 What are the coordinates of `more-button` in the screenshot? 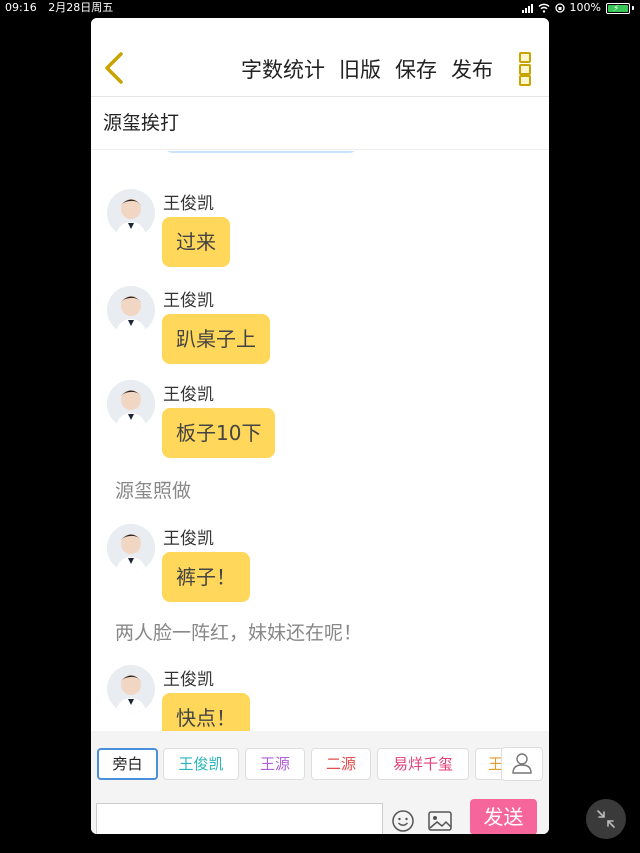 It's located at (525, 69).